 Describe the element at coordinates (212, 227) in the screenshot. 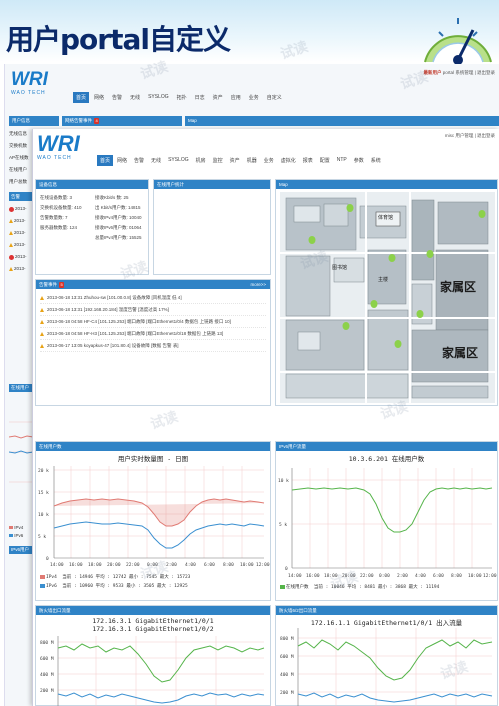

I see `online-users-panel: 在线用户统计` at that location.